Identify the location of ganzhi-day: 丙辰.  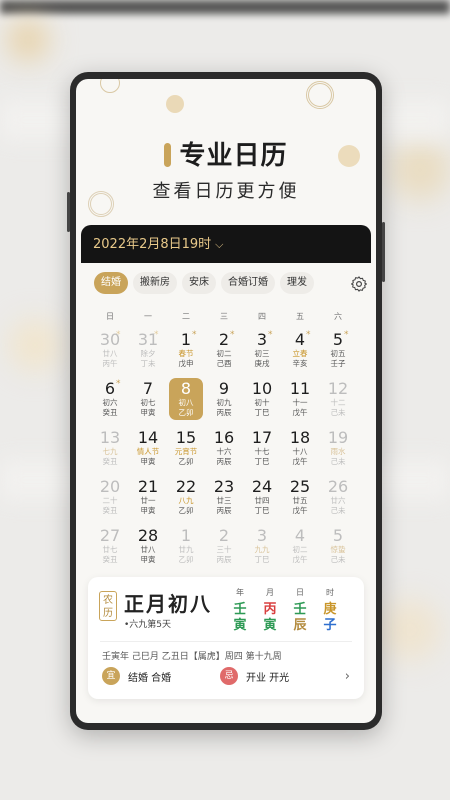
(224, 461).